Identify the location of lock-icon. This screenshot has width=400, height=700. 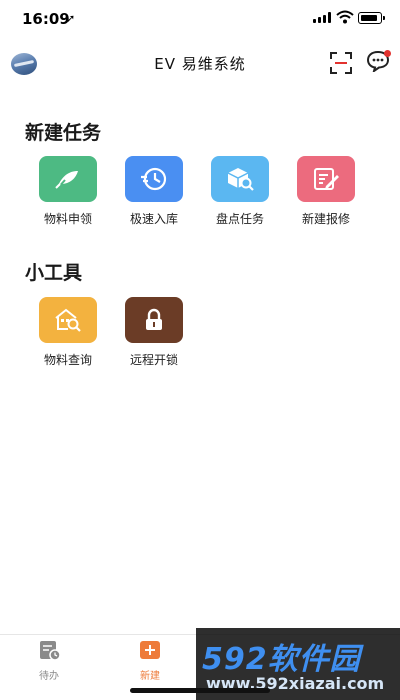
(154, 320).